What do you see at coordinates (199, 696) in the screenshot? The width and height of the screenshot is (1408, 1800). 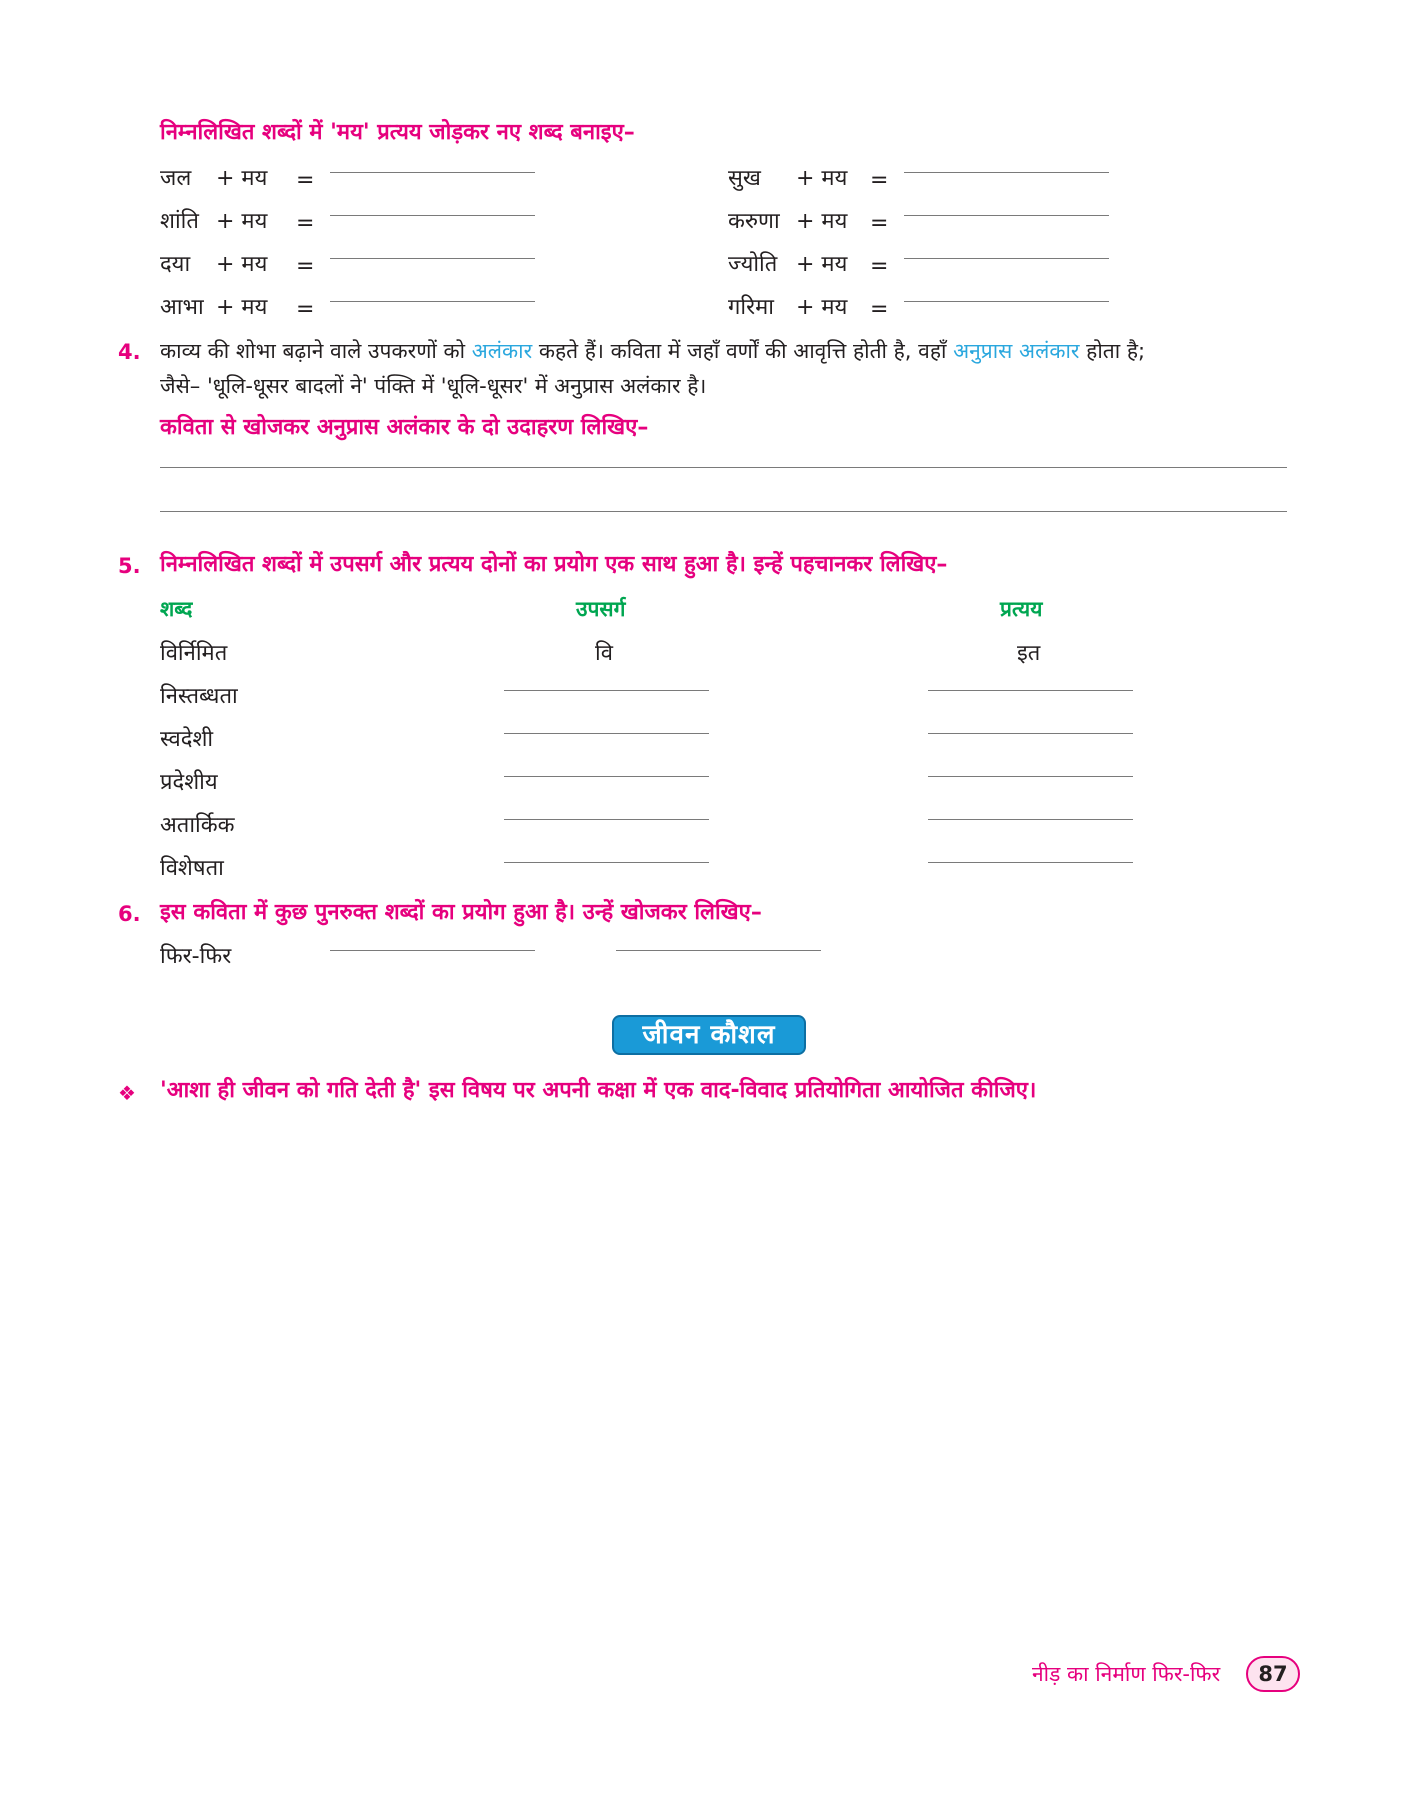 I see `q5-word-1: निस्तब्धता` at bounding box center [199, 696].